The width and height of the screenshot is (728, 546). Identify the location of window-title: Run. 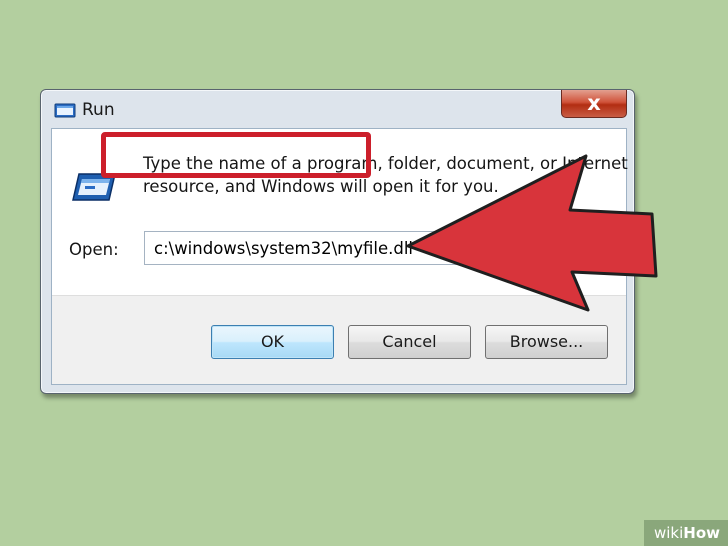
(98, 110).